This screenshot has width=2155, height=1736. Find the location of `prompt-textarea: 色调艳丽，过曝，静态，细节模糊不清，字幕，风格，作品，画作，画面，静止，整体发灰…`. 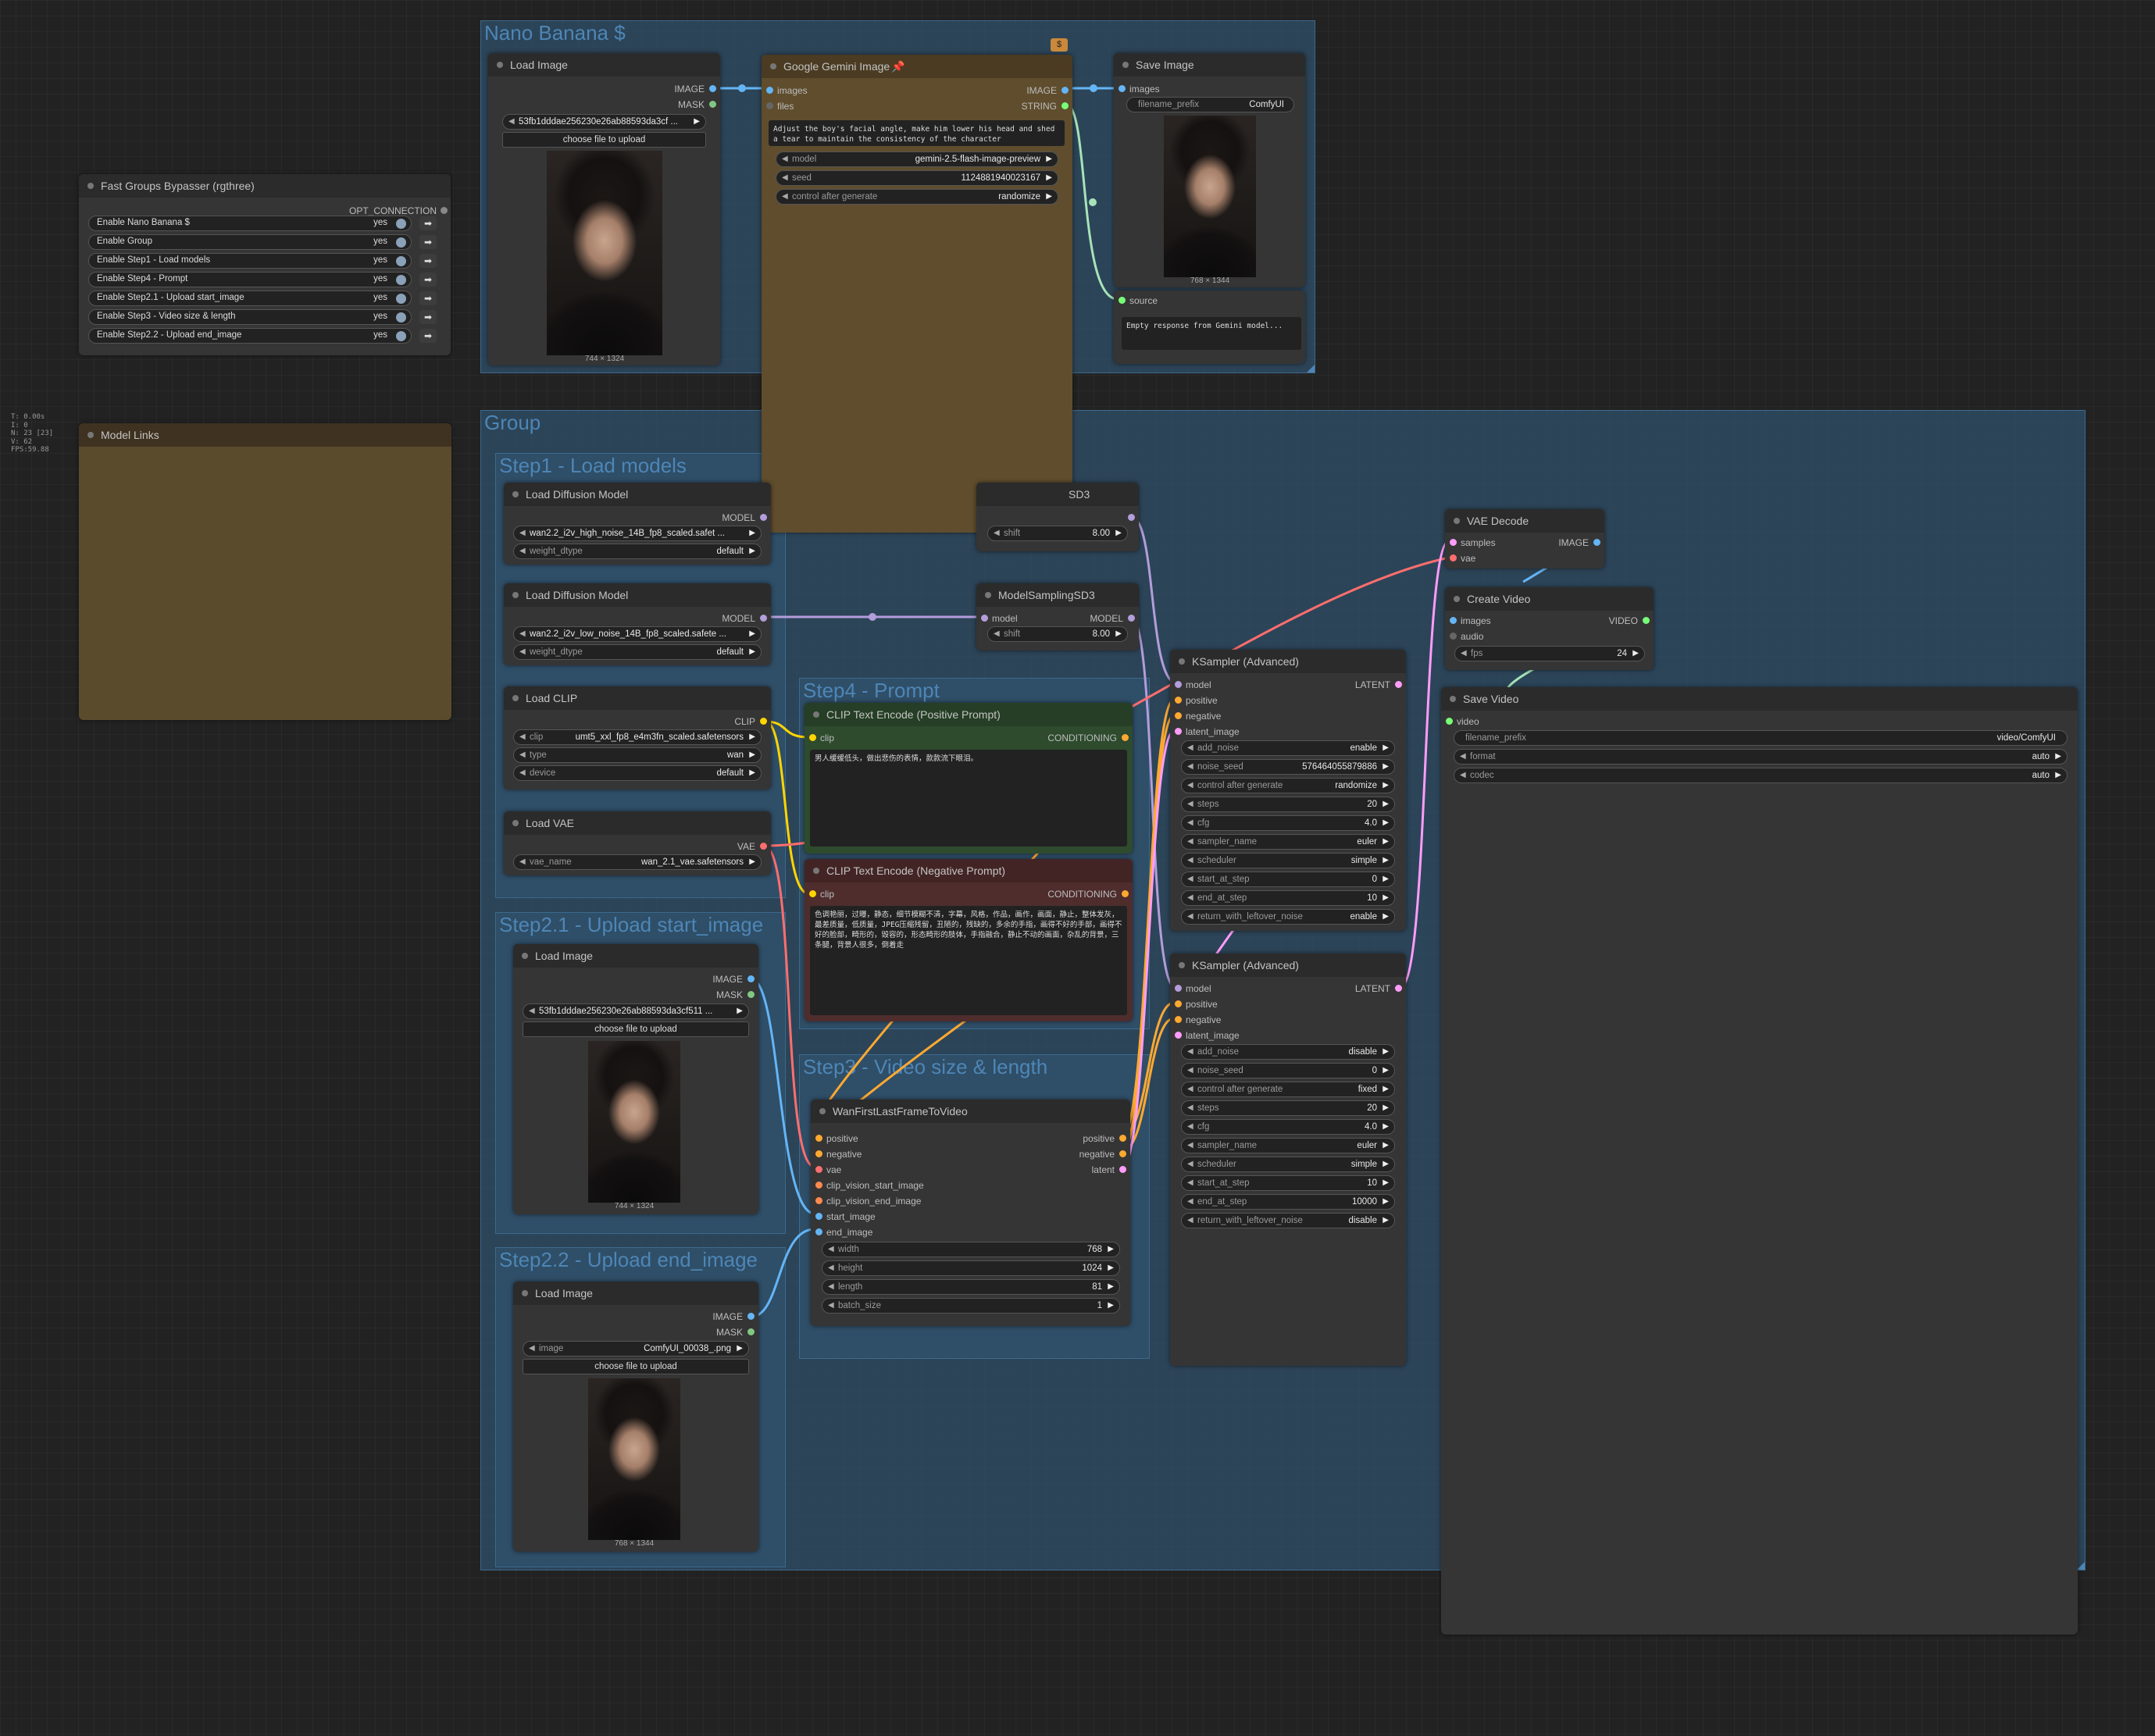

prompt-textarea: 色调艳丽，过曝，静态，细节模糊不清，字幕，风格，作品，画作，画面，静止，整体发灰… is located at coordinates (969, 960).